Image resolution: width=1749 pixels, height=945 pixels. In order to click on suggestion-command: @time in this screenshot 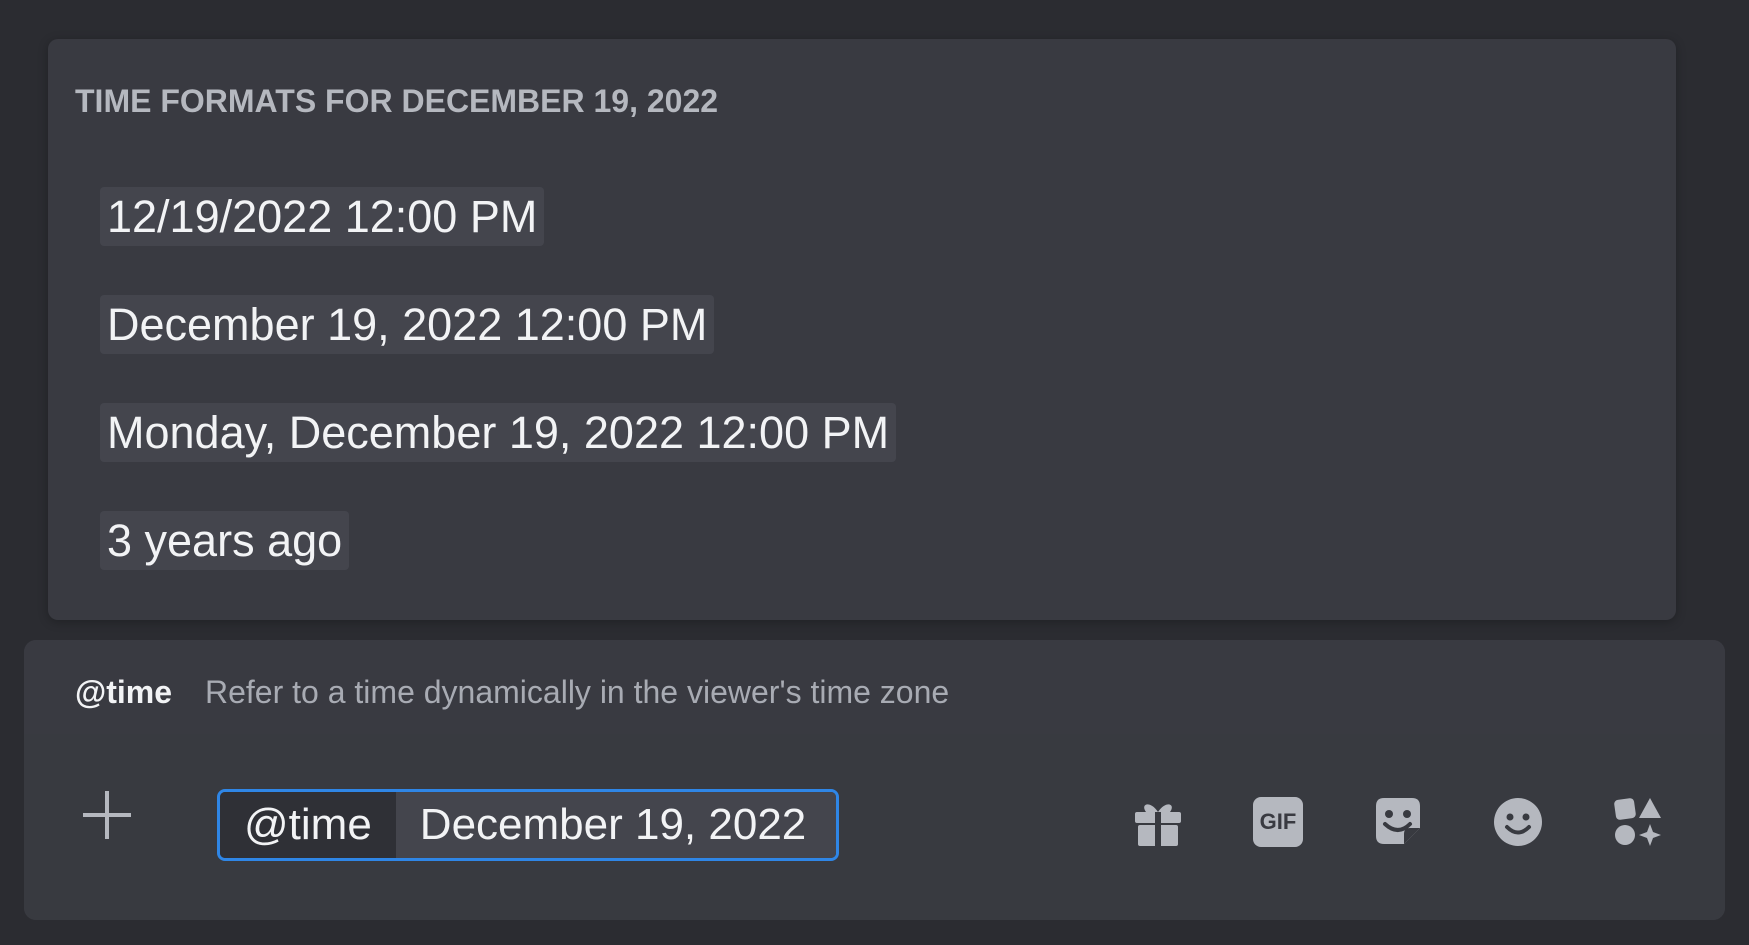, I will do `click(123, 692)`.